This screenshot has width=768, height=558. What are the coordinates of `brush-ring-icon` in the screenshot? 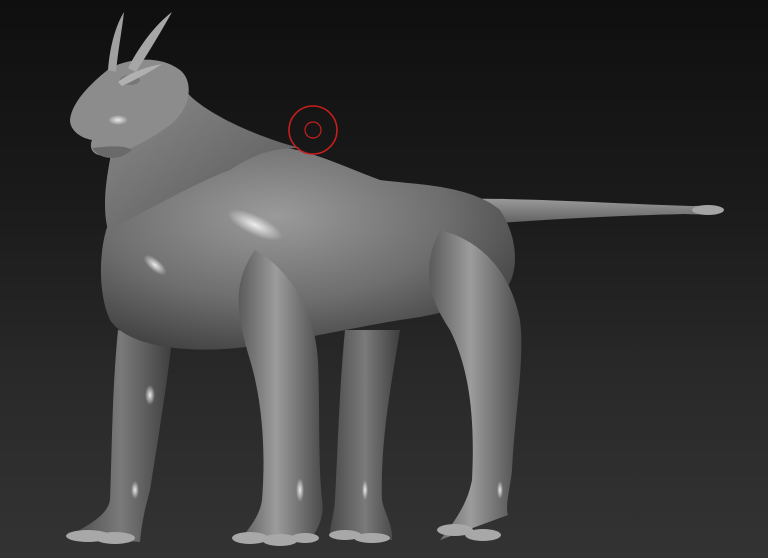 It's located at (313, 130).